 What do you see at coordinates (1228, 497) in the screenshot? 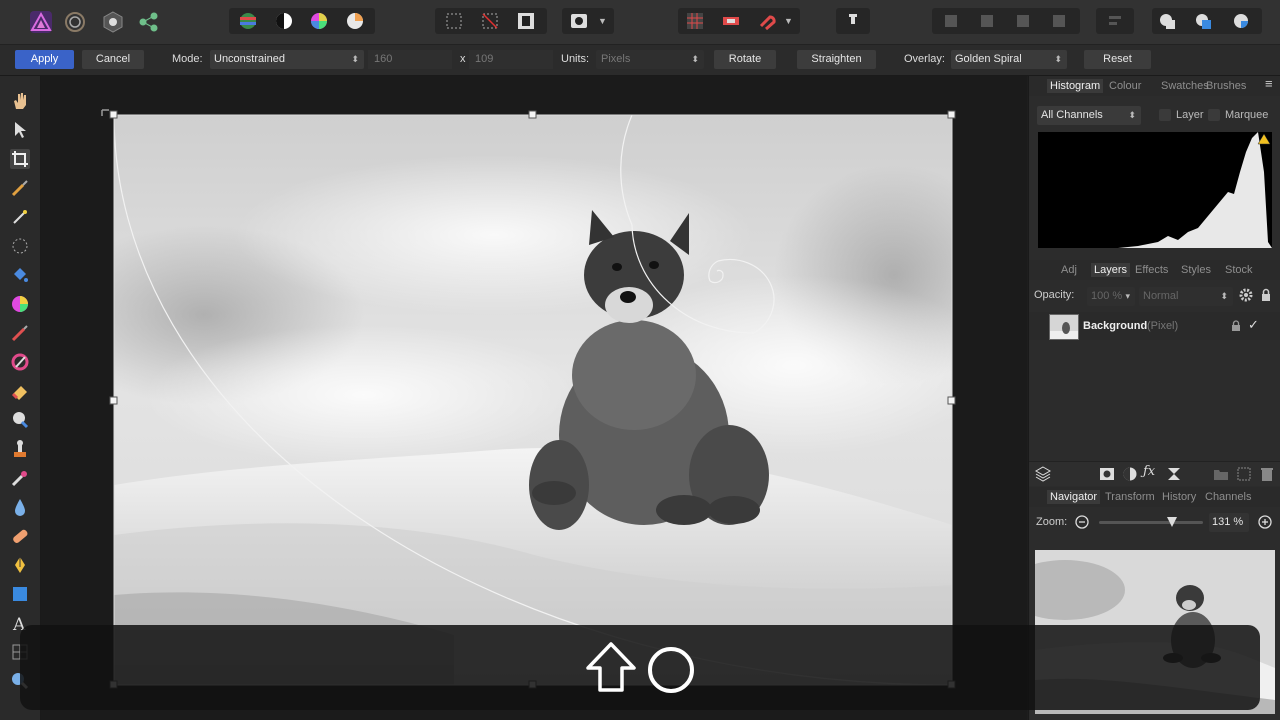
I see `tab-channels: Channels` at bounding box center [1228, 497].